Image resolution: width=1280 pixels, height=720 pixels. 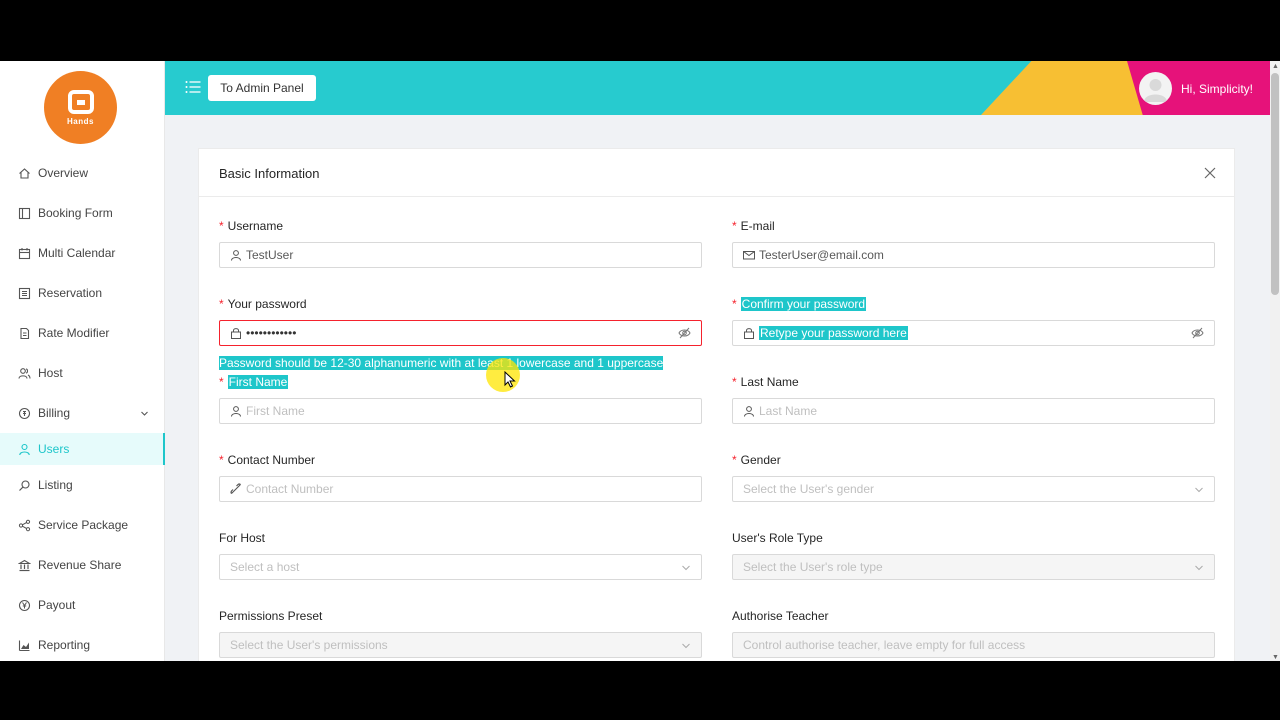 I want to click on mouse-cursor-icon, so click(x=510, y=379).